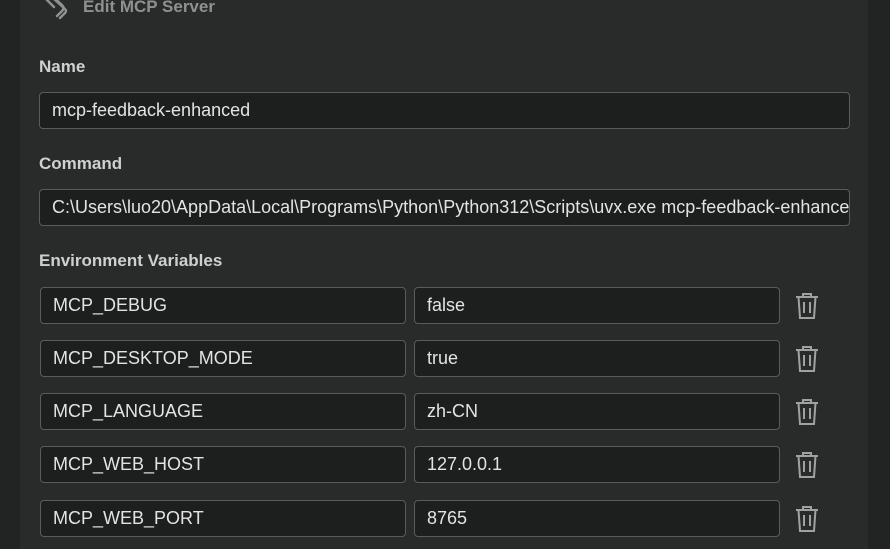 Image resolution: width=890 pixels, height=549 pixels. I want to click on dialog-header: Edit MCP Server, so click(127, 10).